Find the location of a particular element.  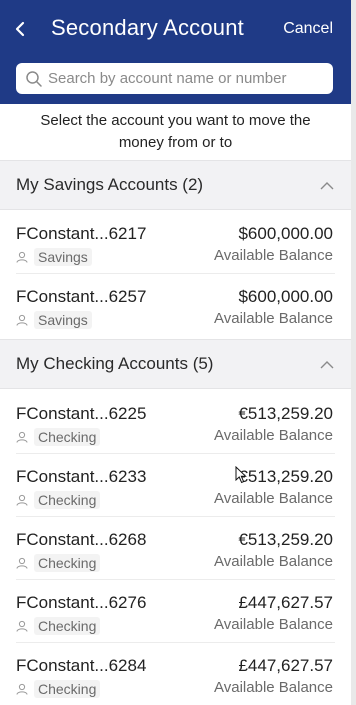

cancel-button: Cancel is located at coordinates (308, 29).